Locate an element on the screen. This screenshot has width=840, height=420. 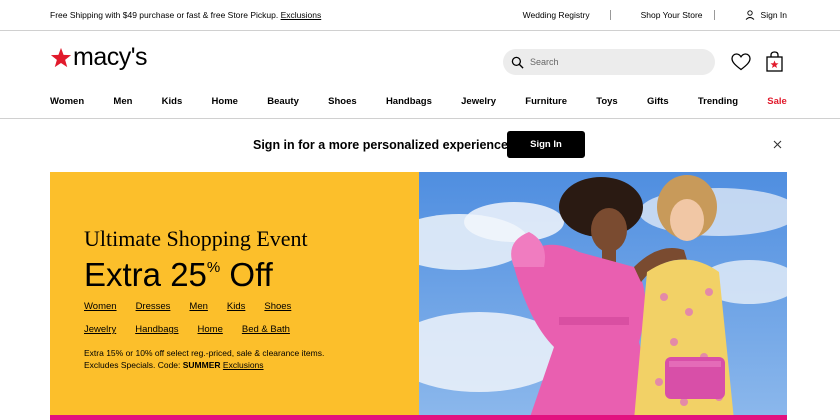
nav-item-jewelry: Jewelry is located at coordinates (478, 101).